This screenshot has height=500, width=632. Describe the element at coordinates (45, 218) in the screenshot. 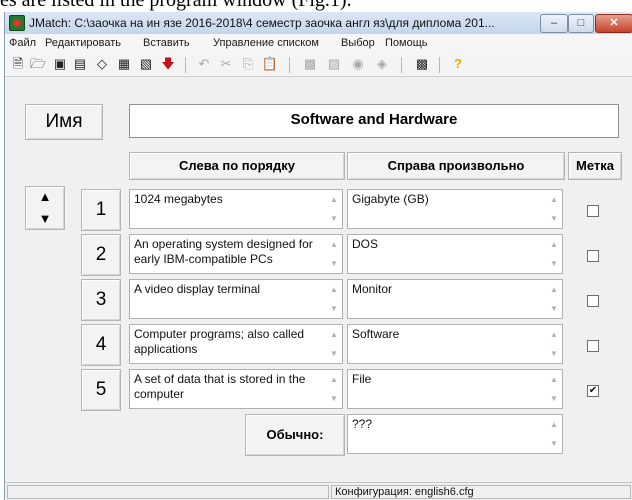

I see `move-down-icon: ▼` at that location.